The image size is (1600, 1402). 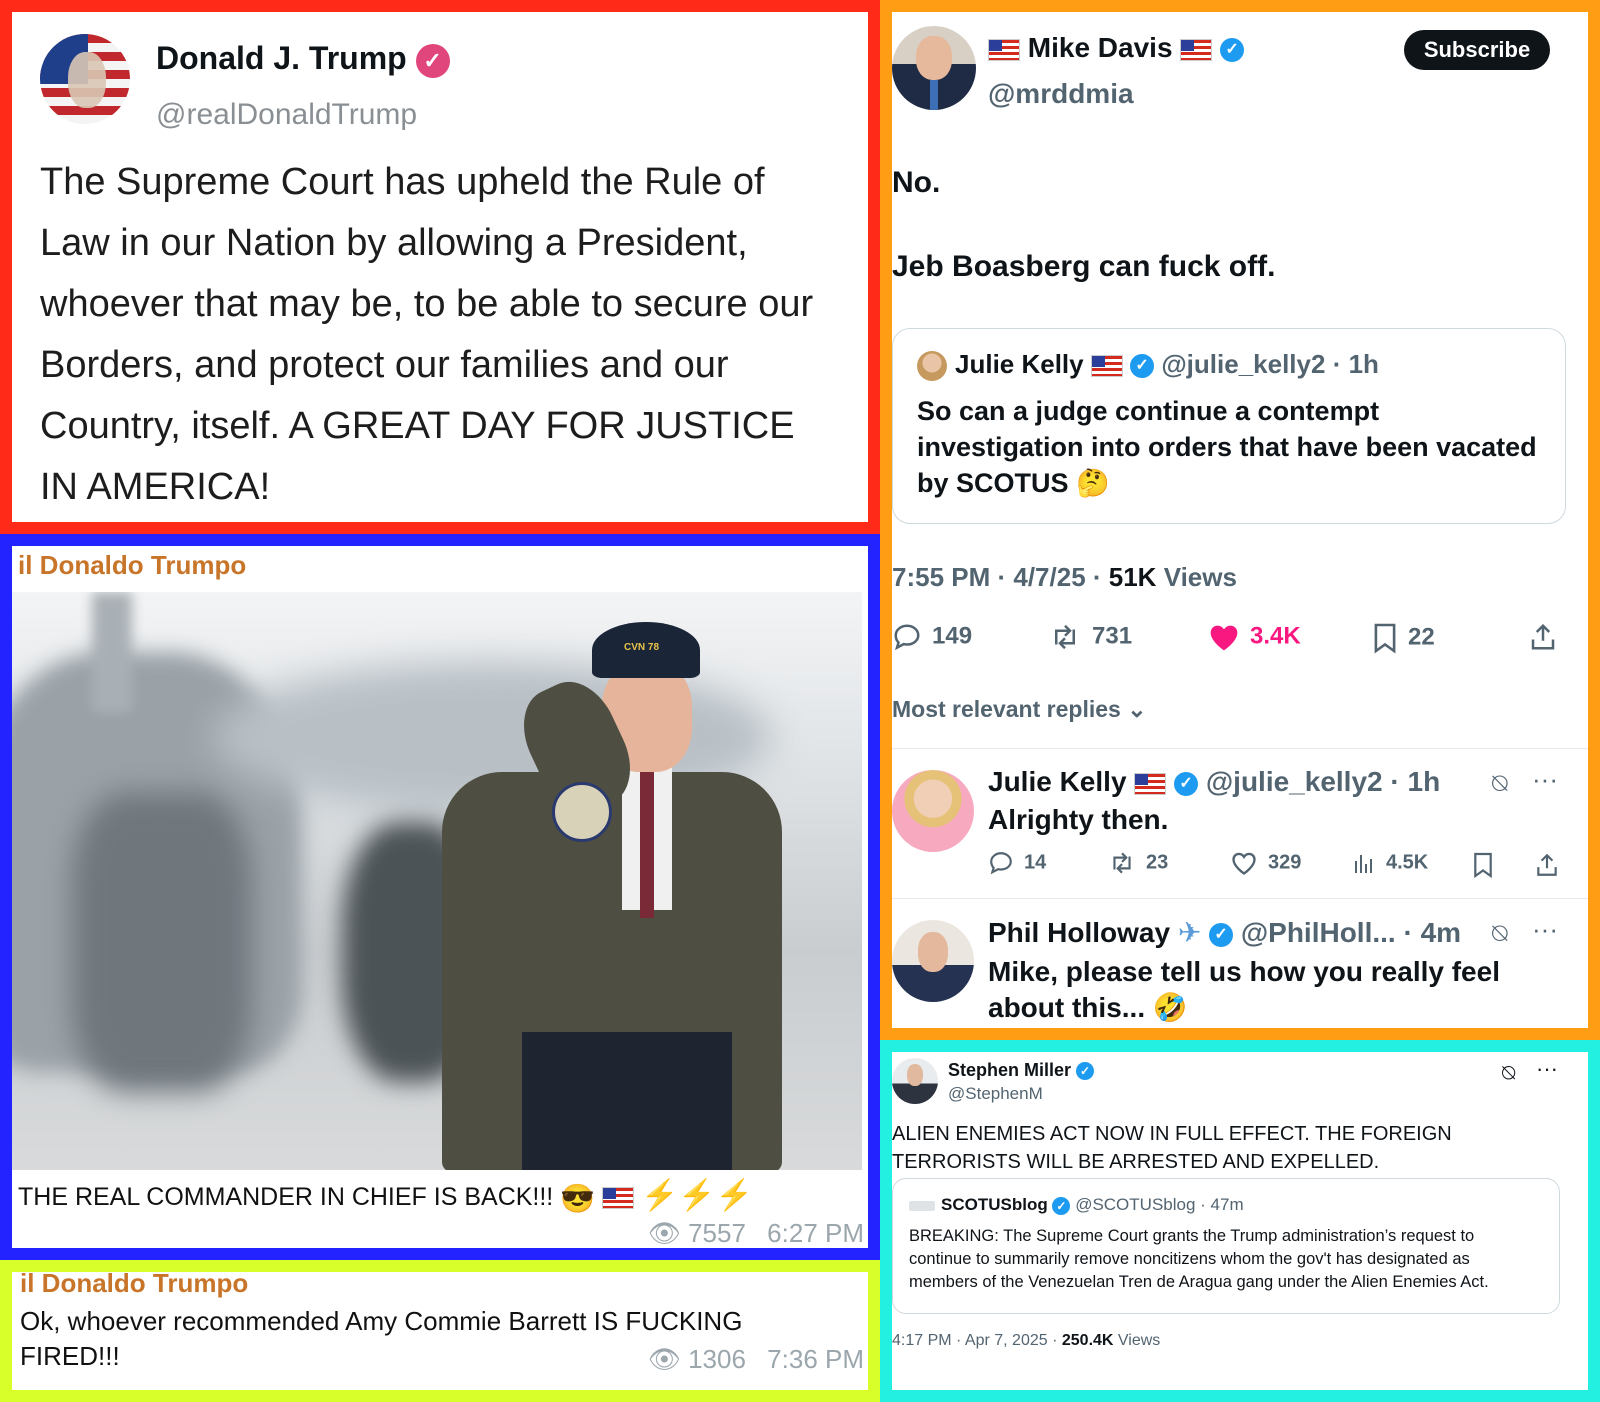 What do you see at coordinates (1432, 932) in the screenshot?
I see `reply-age: · 4m` at bounding box center [1432, 932].